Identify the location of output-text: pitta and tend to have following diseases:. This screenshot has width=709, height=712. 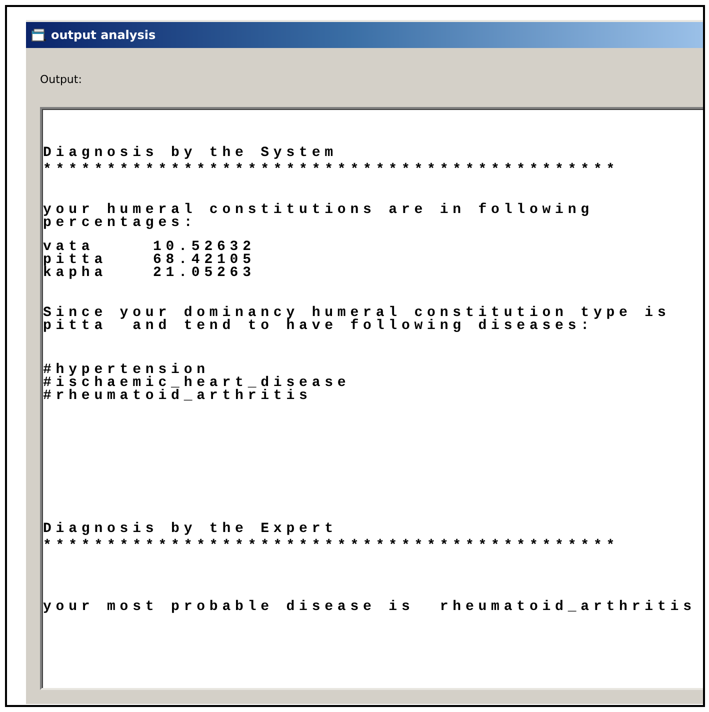
(318, 326).